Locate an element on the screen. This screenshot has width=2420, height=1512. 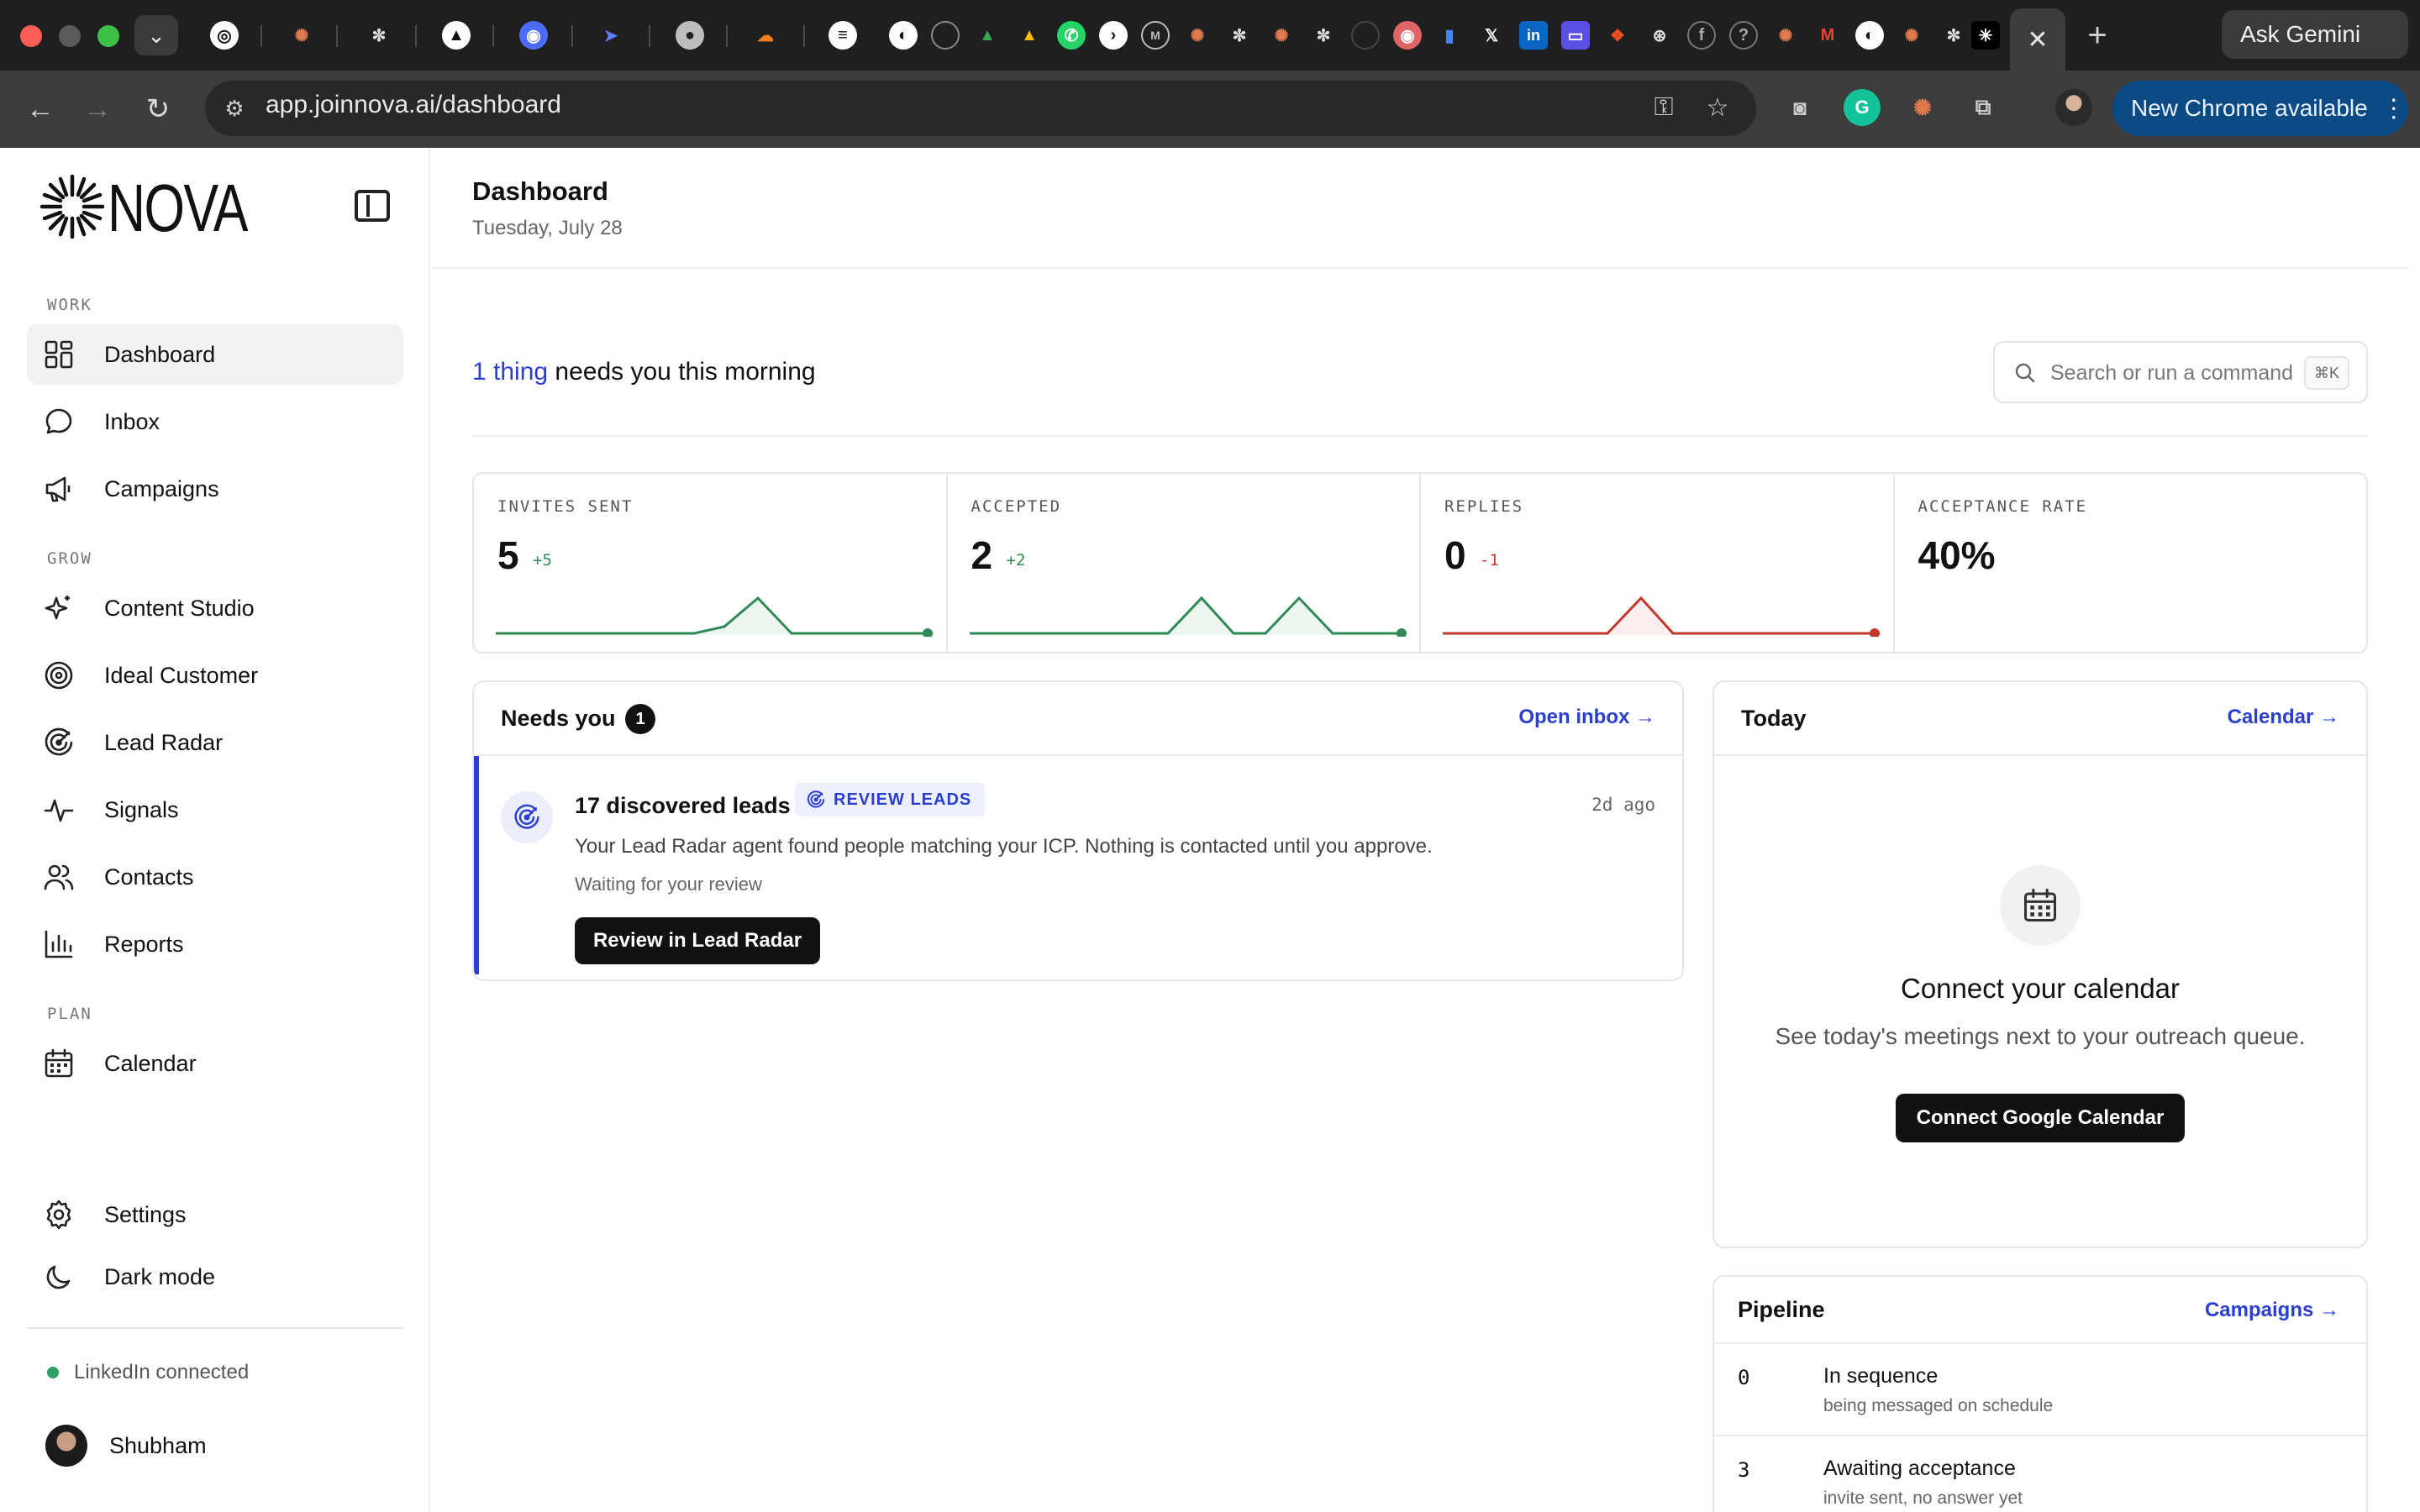
site-info-icon: ⚙ is located at coordinates (234, 108).